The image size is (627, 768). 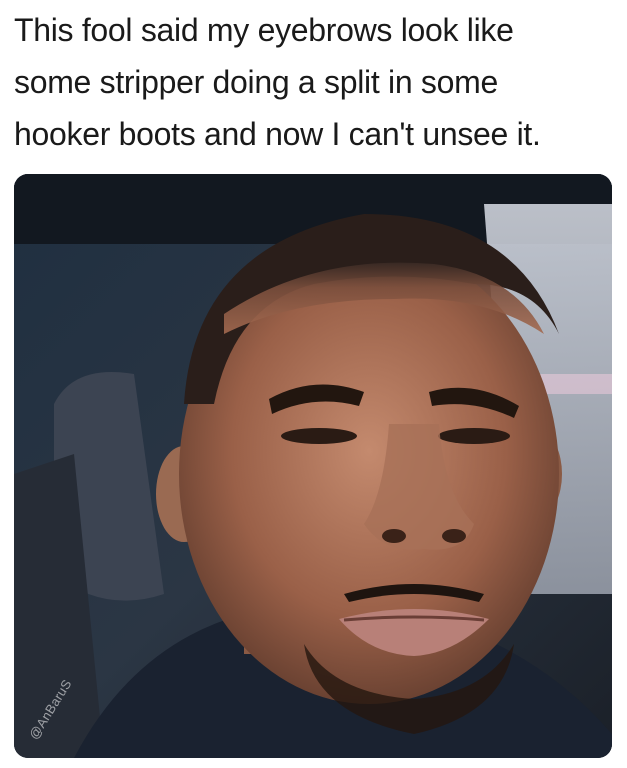 What do you see at coordinates (264, 30) in the screenshot?
I see `caption-line-1: This fool said my eyebrows look like` at bounding box center [264, 30].